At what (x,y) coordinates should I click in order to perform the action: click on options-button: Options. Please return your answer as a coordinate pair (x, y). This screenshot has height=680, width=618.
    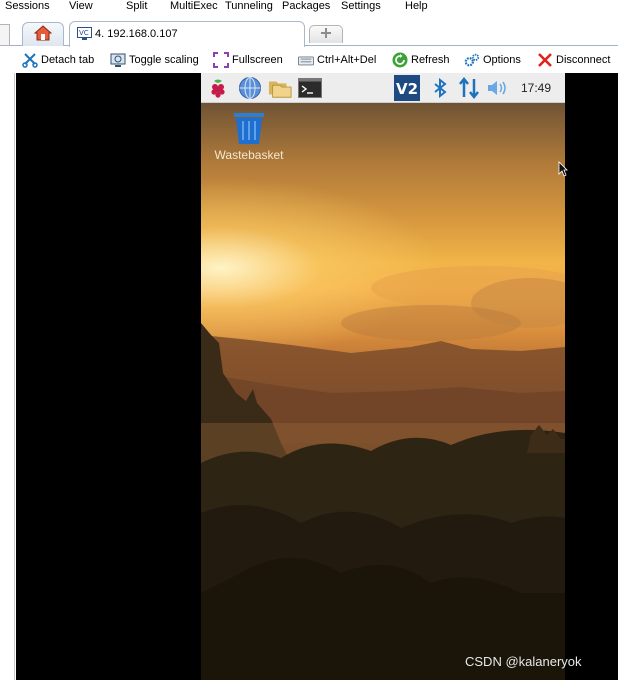
    Looking at the image, I should click on (492, 60).